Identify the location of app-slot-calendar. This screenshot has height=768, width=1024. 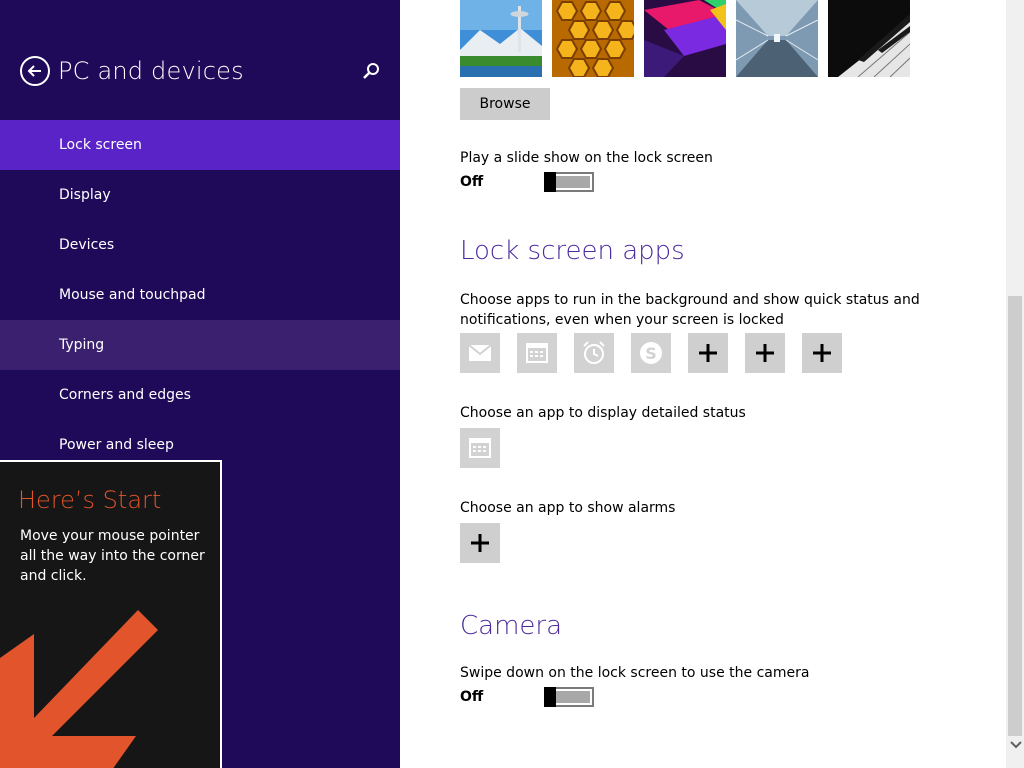
(537, 353).